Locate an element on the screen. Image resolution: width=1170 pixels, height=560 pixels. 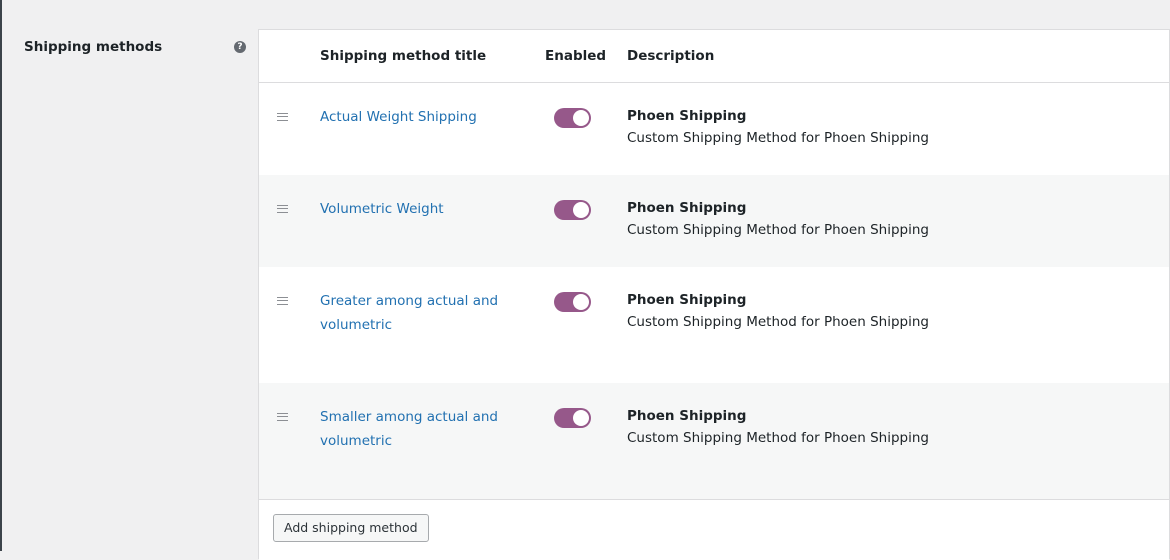
field-label: Shipping methods is located at coordinates (93, 47).